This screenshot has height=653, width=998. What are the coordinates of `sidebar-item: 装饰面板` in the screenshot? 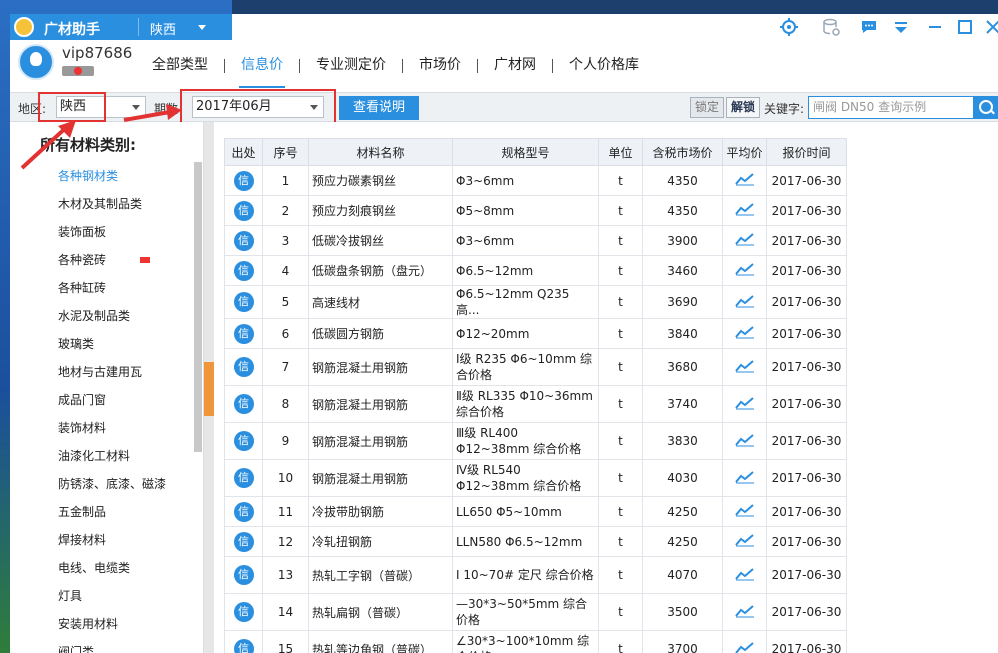 It's located at (103, 232).